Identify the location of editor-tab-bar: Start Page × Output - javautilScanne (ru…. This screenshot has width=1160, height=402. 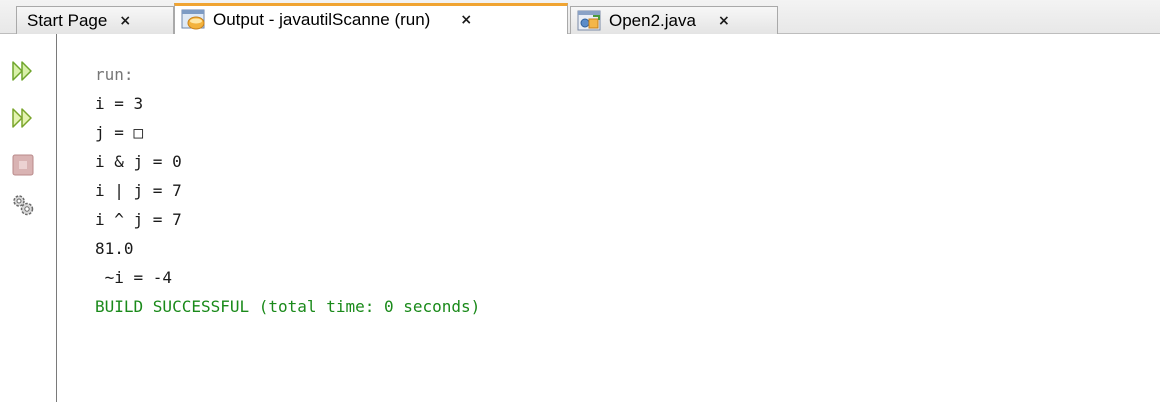
(580, 17).